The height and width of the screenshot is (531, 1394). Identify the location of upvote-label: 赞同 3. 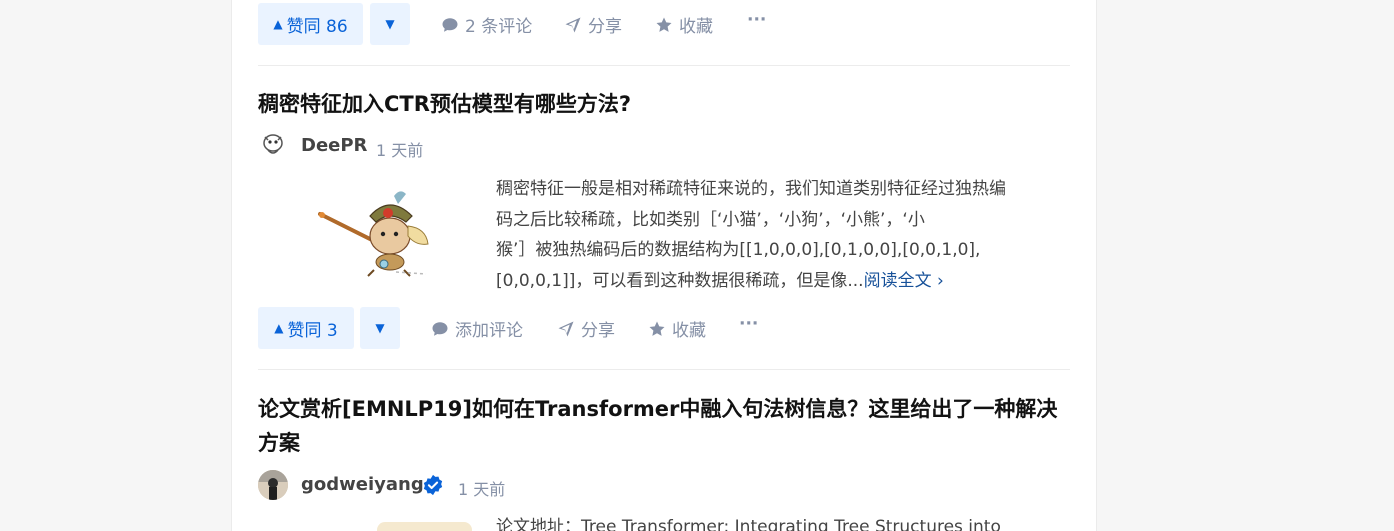
(312, 330).